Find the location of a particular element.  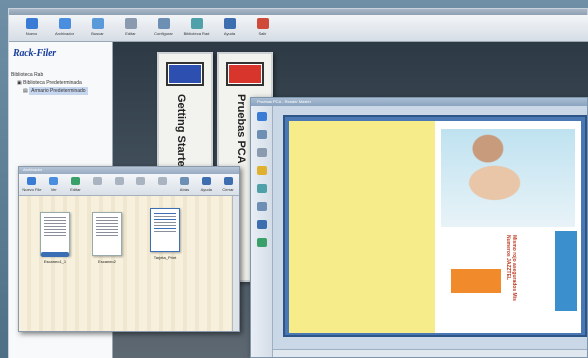

document-item: Escaneo2 is located at coordinates (107, 238).